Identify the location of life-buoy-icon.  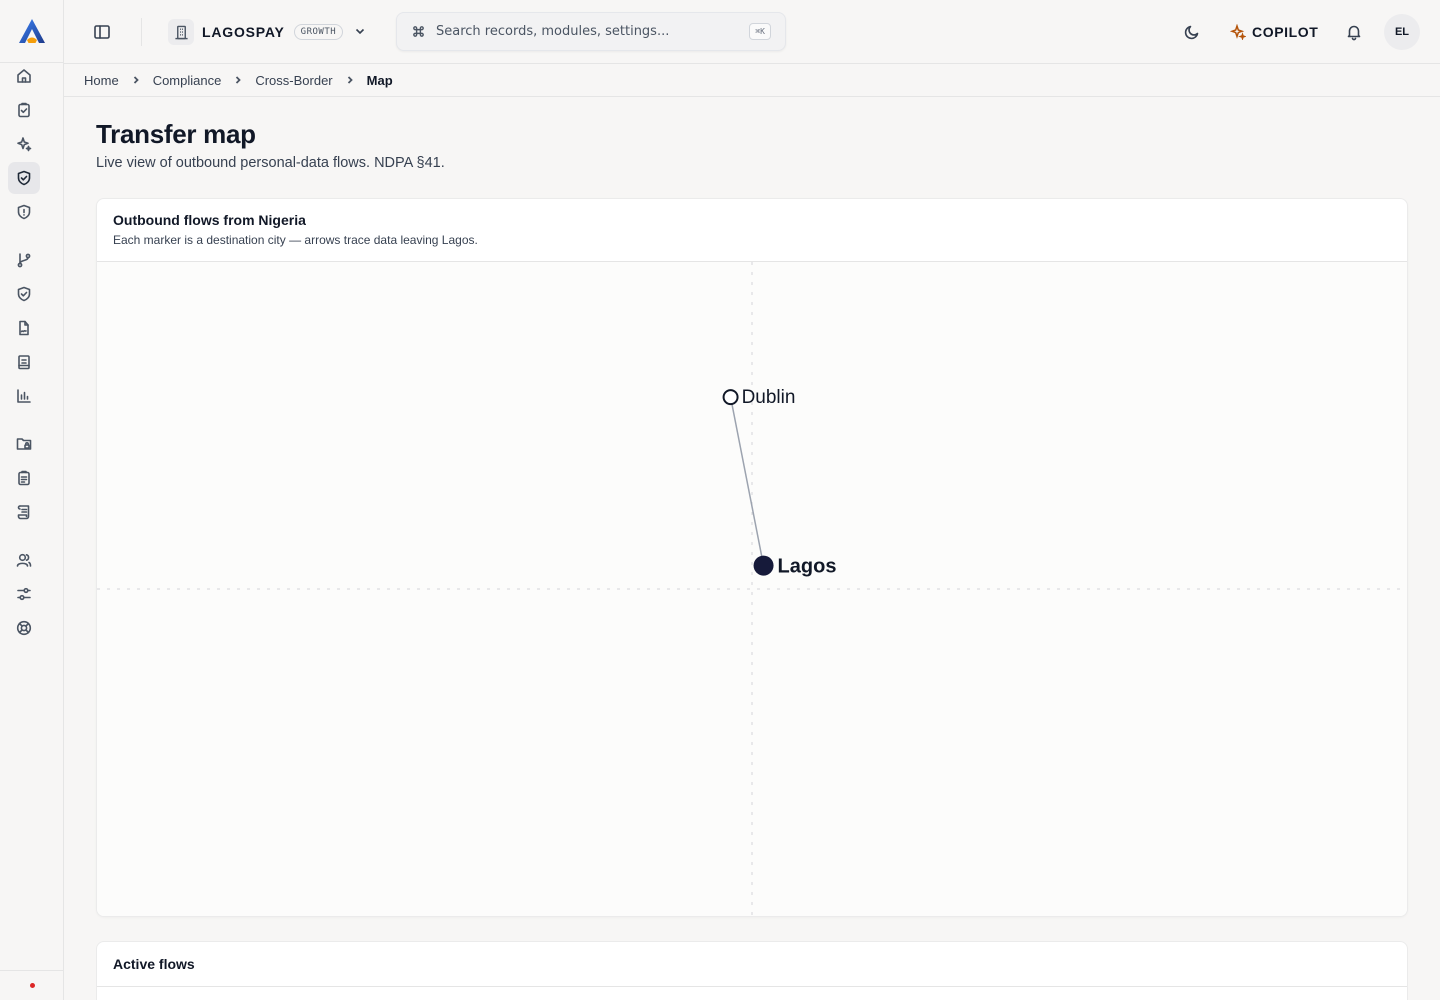
(24, 628).